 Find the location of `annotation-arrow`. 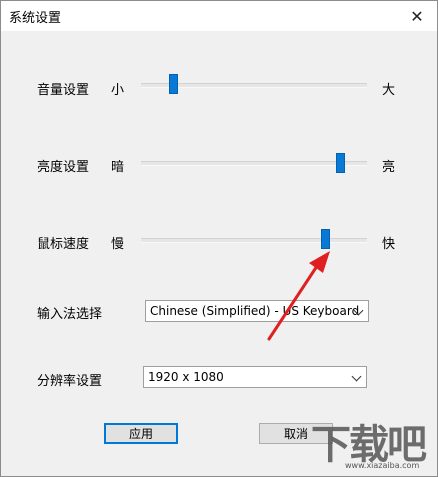

annotation-arrow is located at coordinates (298, 296).